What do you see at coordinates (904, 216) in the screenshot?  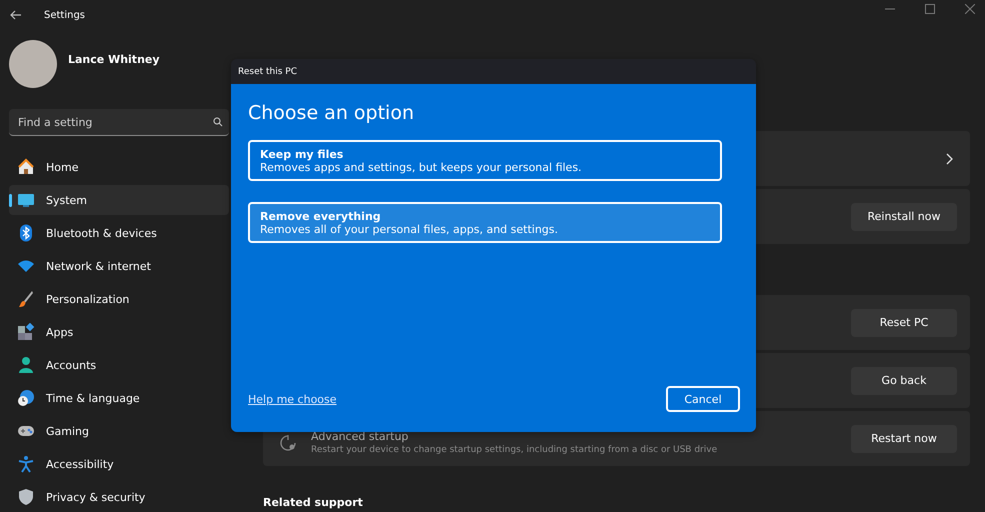 I see `card-button: Reinstall now` at bounding box center [904, 216].